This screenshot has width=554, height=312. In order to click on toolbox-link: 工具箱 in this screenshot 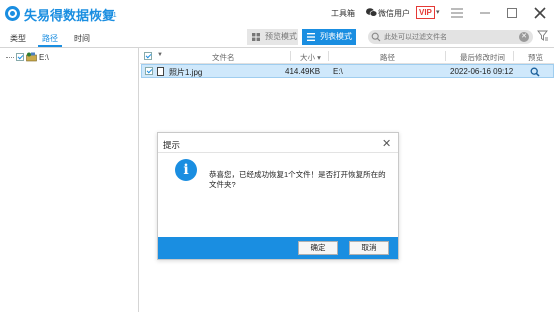, I will do `click(343, 13)`.